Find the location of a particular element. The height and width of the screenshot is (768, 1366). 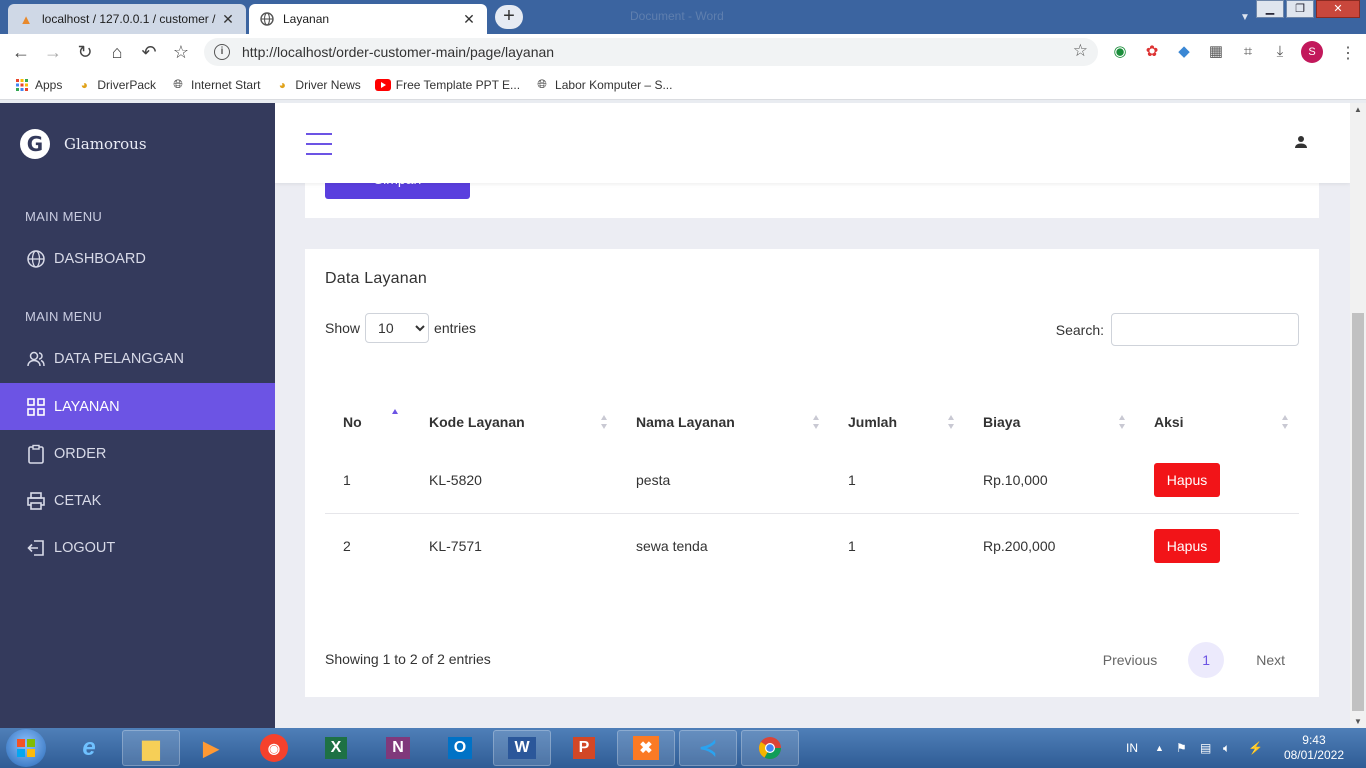

excel-icon: X is located at coordinates (336, 748).